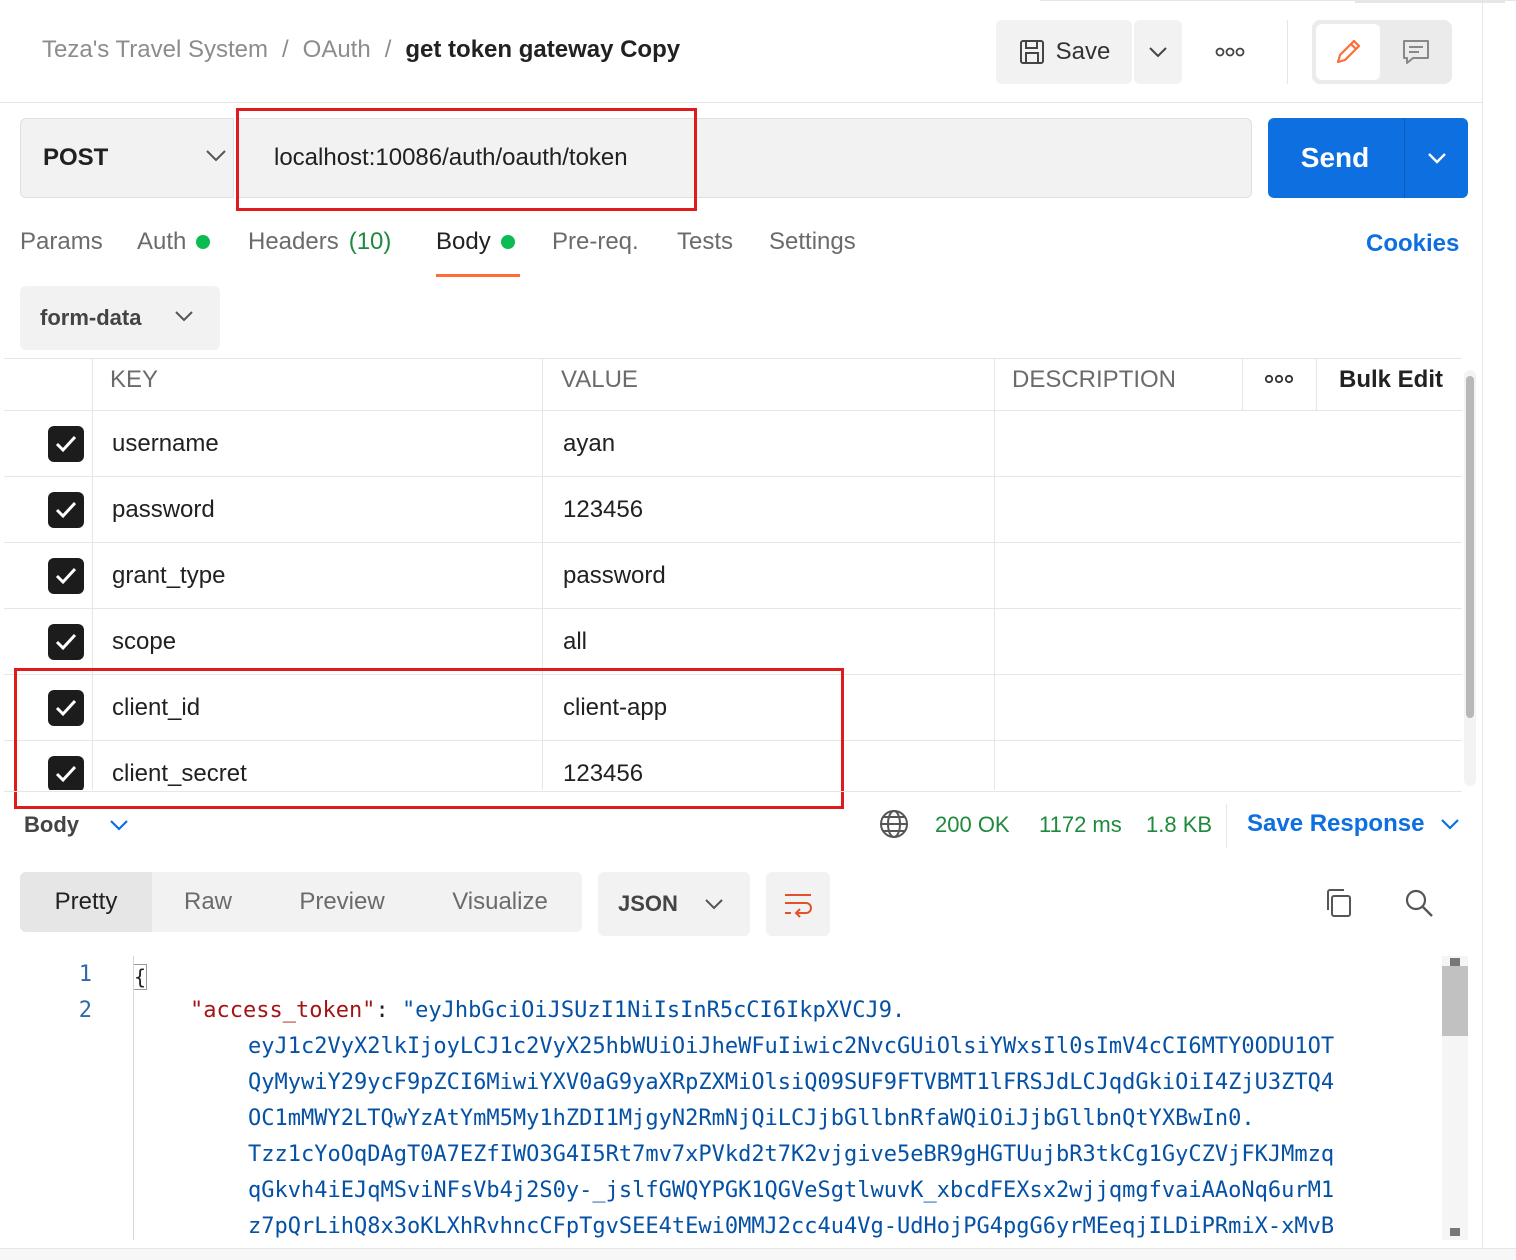  What do you see at coordinates (51, 824) in the screenshot?
I see `response-title: Body` at bounding box center [51, 824].